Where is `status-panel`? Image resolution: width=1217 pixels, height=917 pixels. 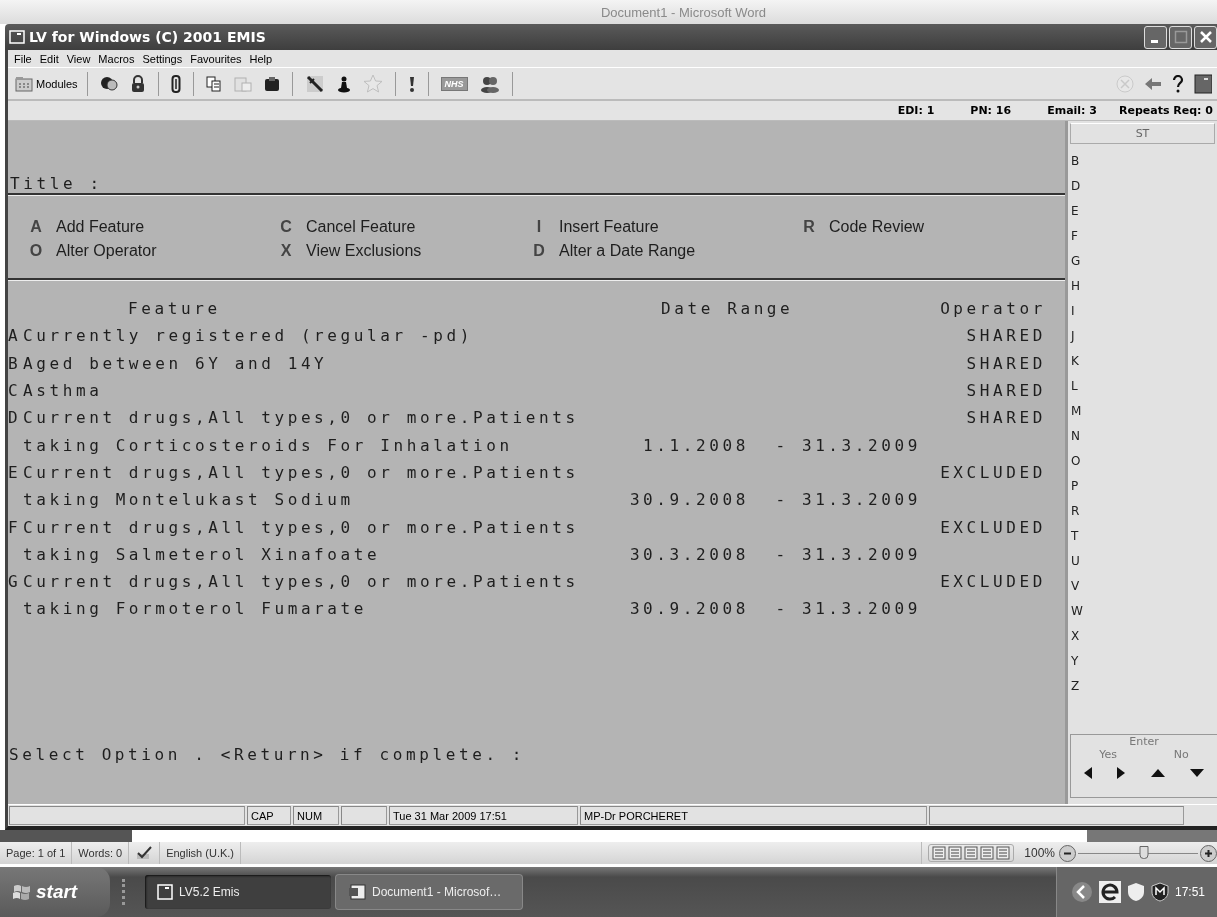 status-panel is located at coordinates (364, 816).